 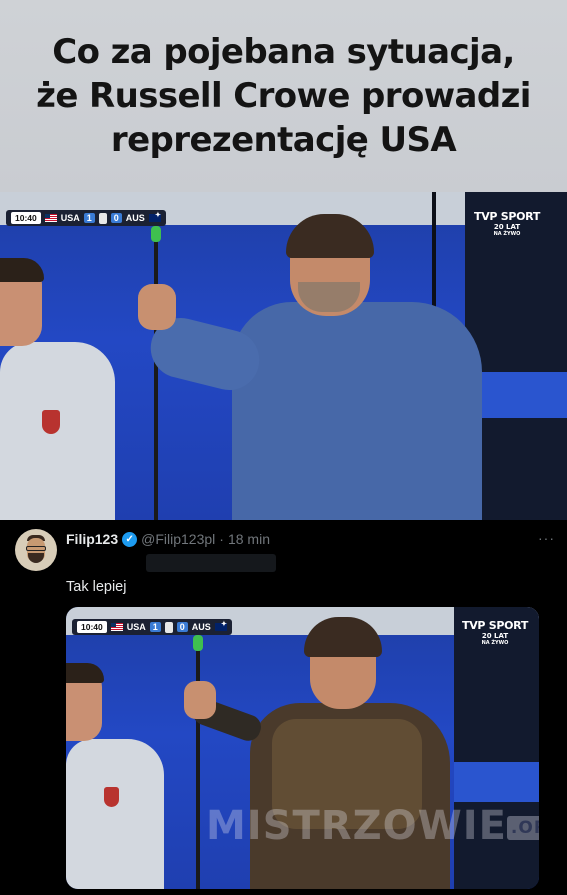 I want to click on tweet-text: Tak lepiej, so click(x=96, y=587).